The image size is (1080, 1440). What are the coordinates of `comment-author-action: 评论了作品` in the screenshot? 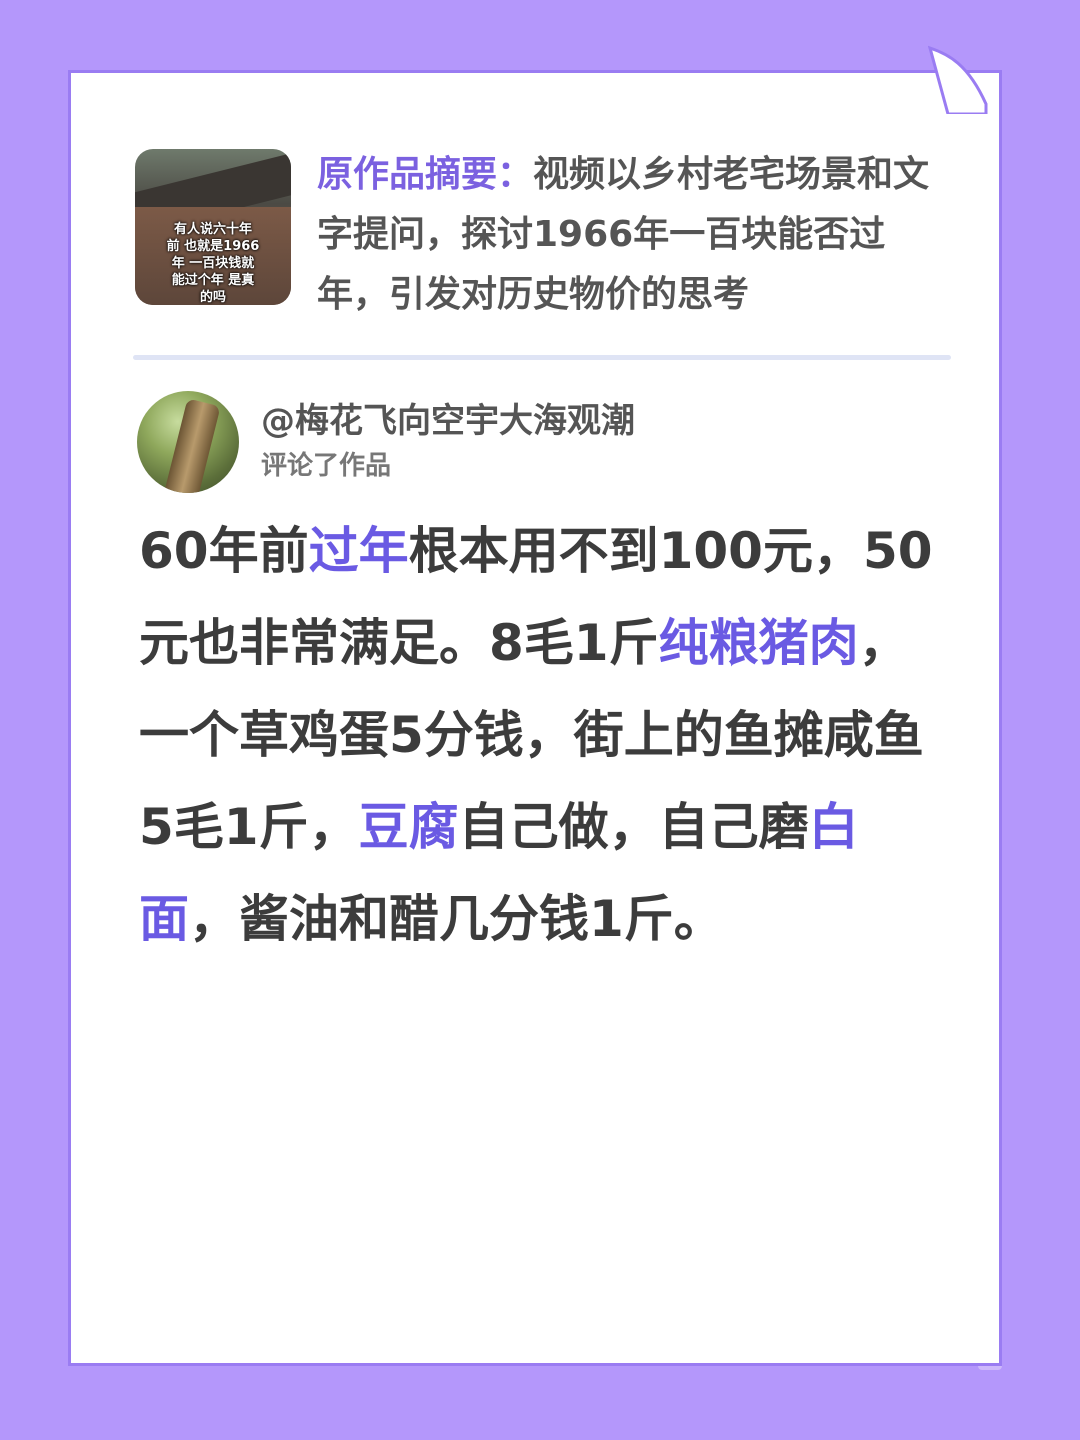 It's located at (326, 466).